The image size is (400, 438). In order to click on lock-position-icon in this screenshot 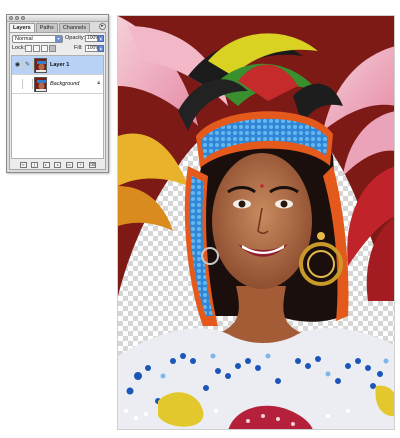, I will do `click(44, 48)`.